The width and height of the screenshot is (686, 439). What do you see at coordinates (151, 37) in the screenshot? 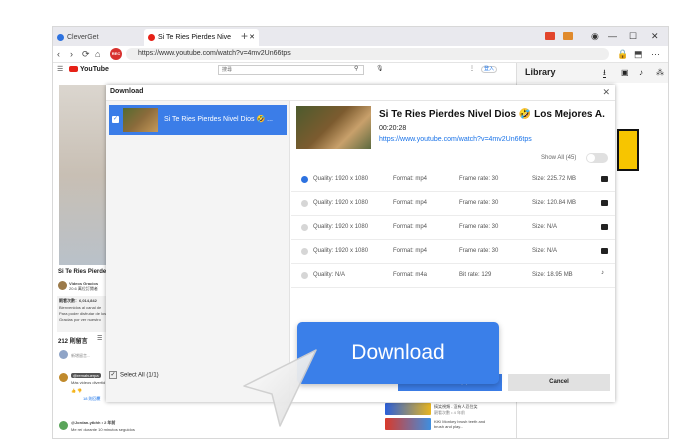
I see `youtube-icon` at bounding box center [151, 37].